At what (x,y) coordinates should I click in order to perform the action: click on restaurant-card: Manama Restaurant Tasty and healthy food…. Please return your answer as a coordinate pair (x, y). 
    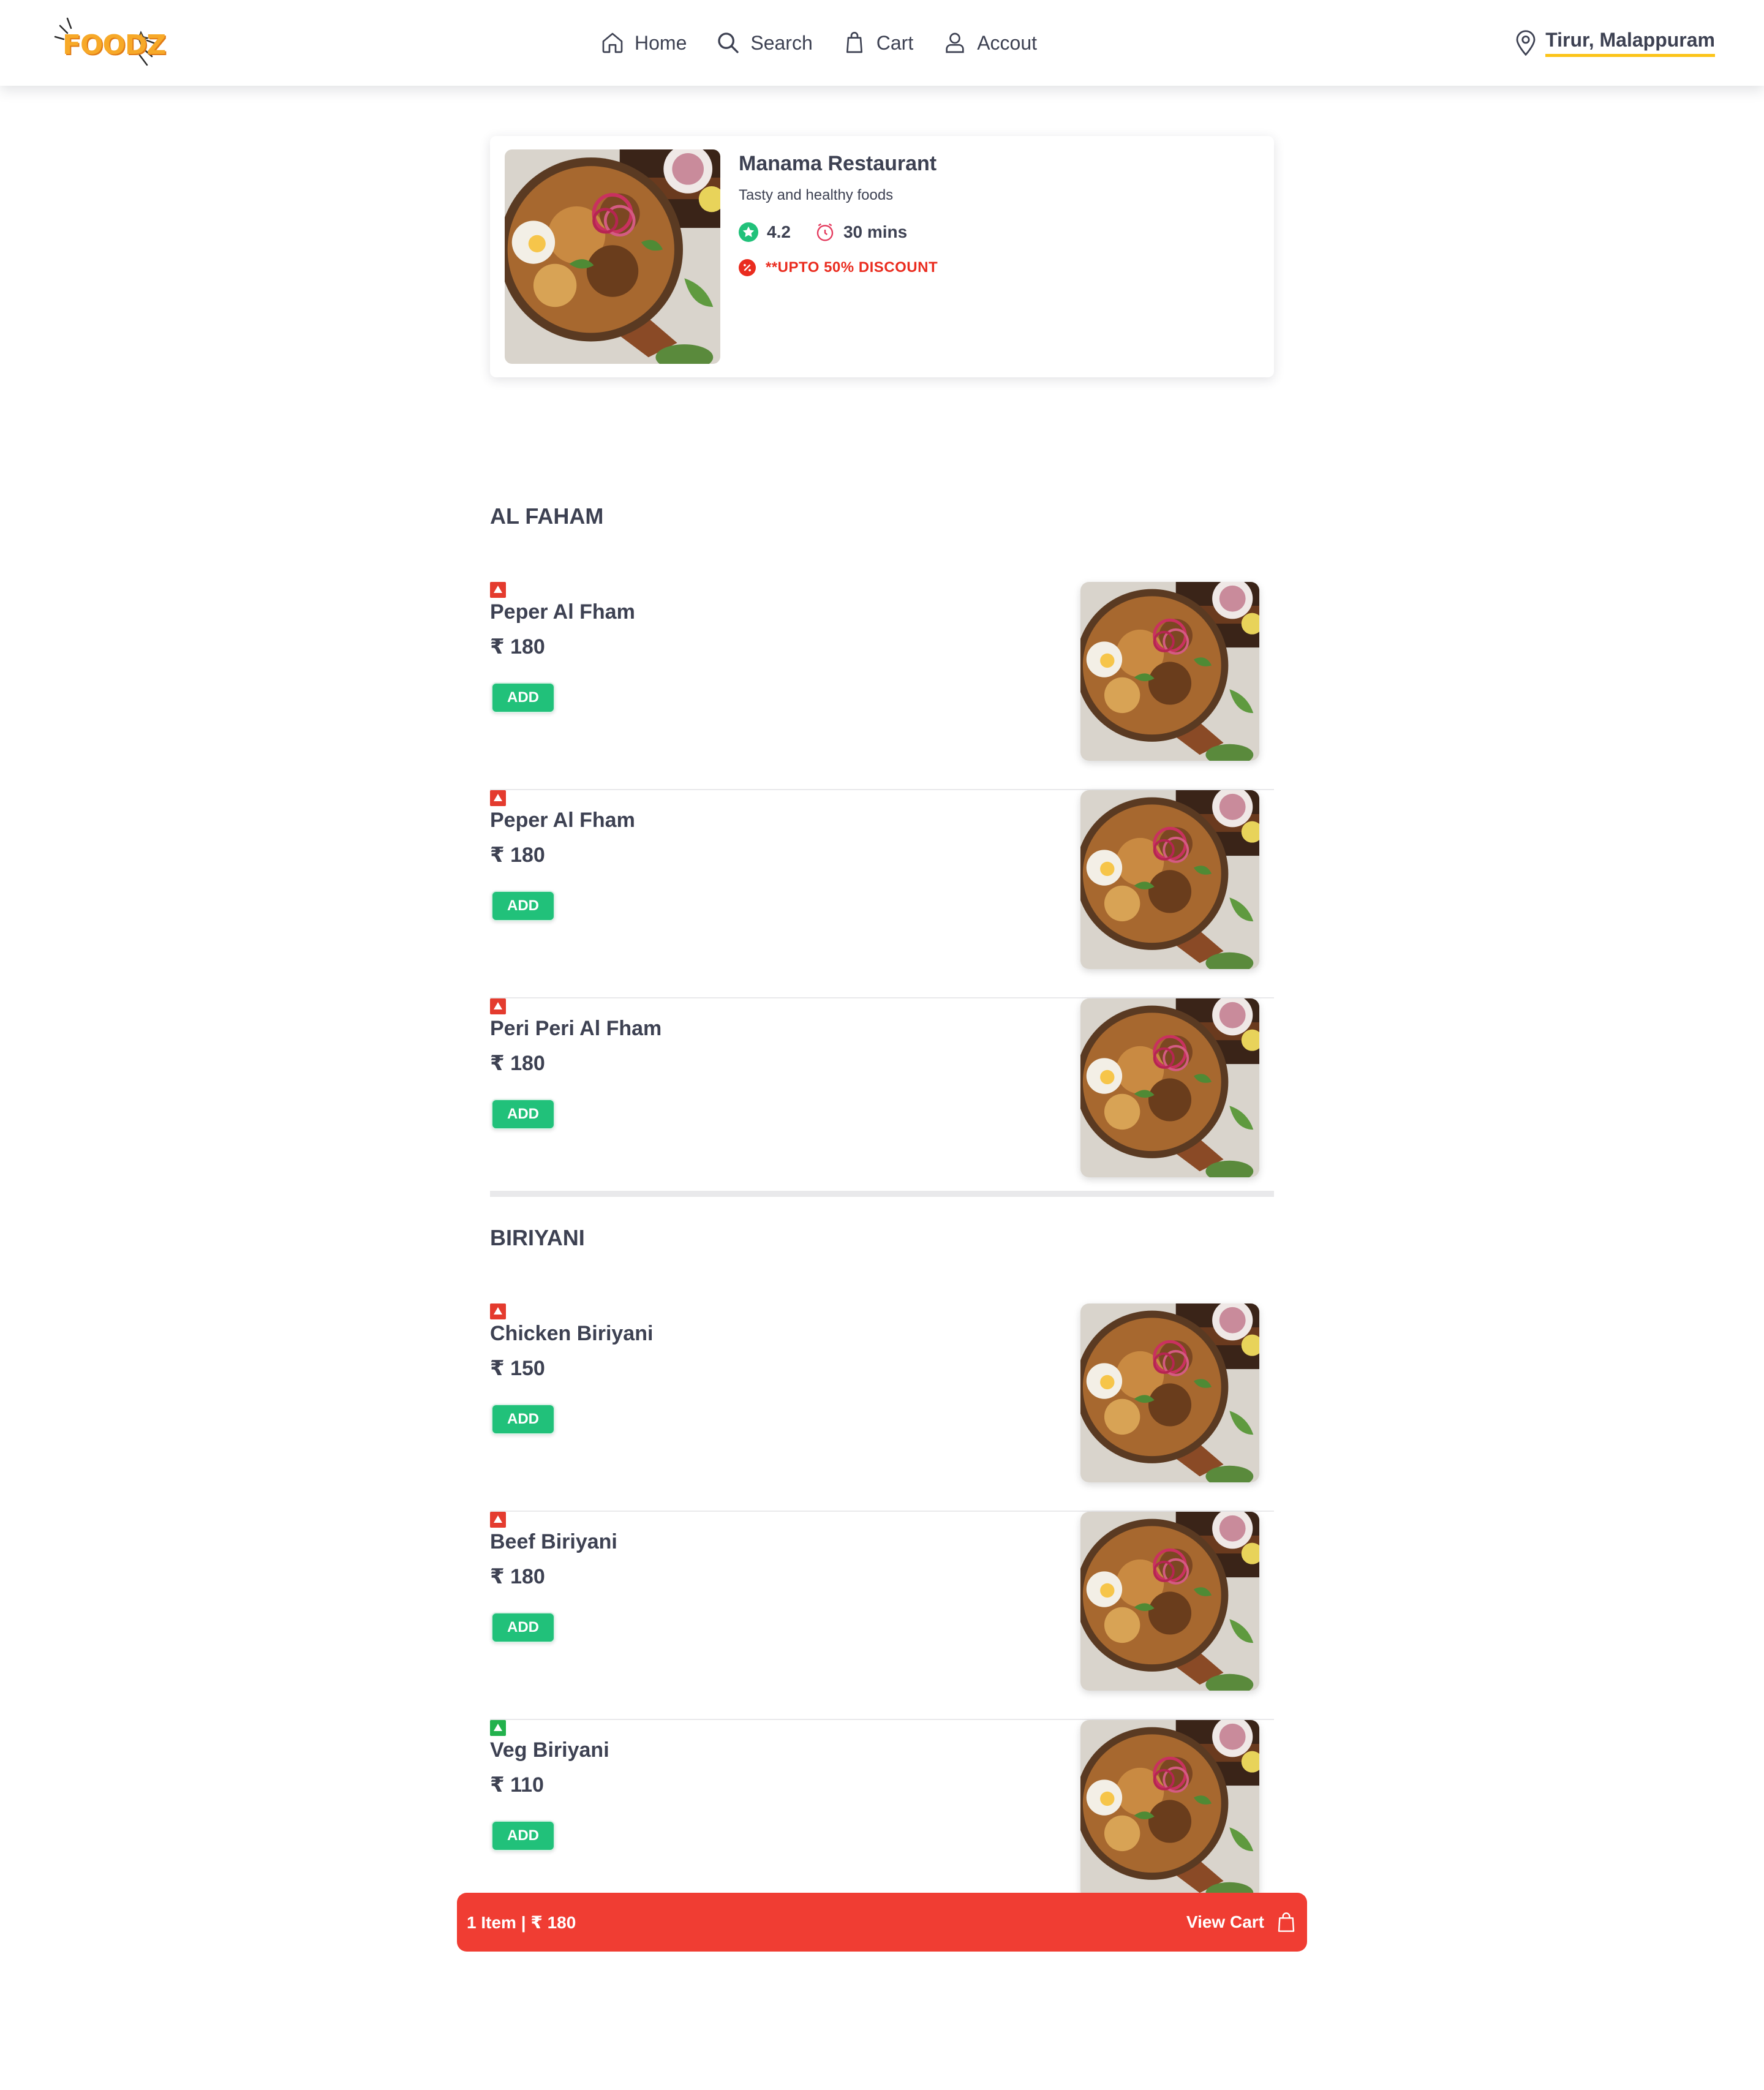
    Looking at the image, I should click on (882, 256).